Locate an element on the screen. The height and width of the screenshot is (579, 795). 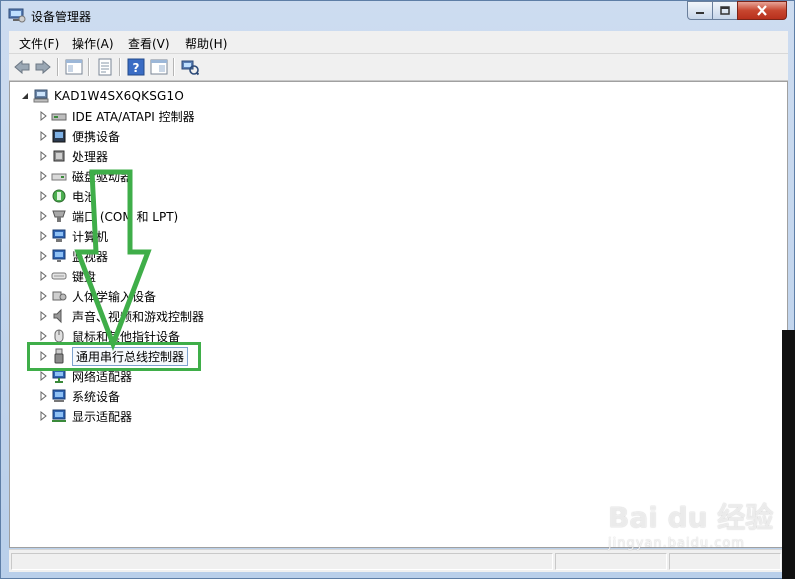
baidu-watermark: Bai du 经验 jingyan.baidu.com is located at coordinates (691, 523).